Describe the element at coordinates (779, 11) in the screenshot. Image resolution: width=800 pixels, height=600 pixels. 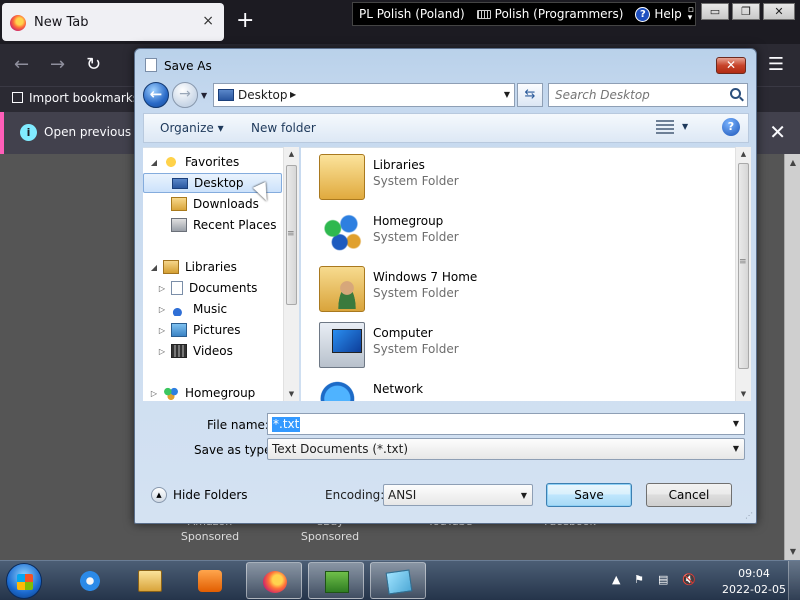
I see `close-window-button: ✕` at that location.